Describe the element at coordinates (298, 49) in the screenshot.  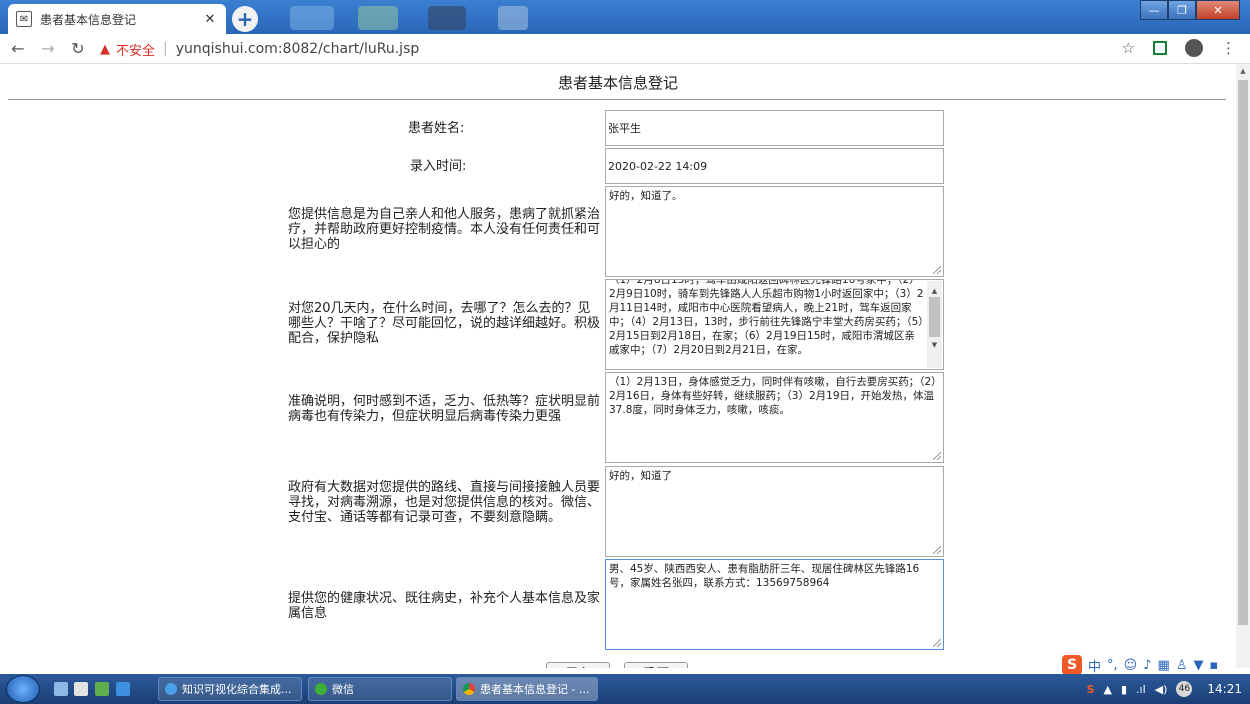
I see `url-text: yunqishui.com:8082/chart/luRu.jsp` at that location.